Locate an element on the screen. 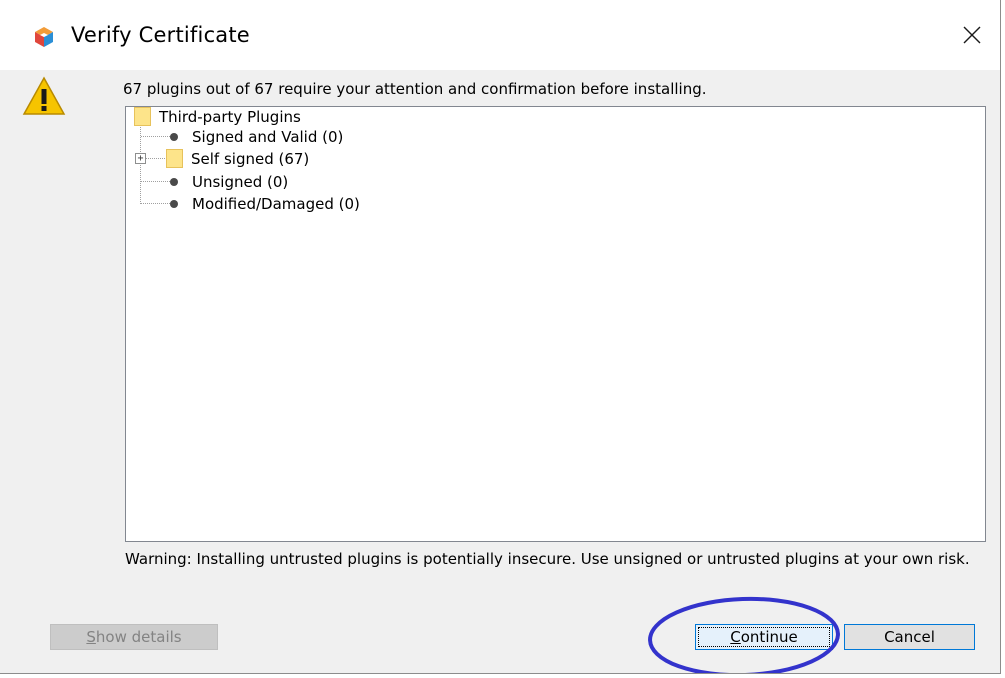 This screenshot has height=678, width=1005. tree-item-self-signed: Self signed (67) is located at coordinates (237, 158).